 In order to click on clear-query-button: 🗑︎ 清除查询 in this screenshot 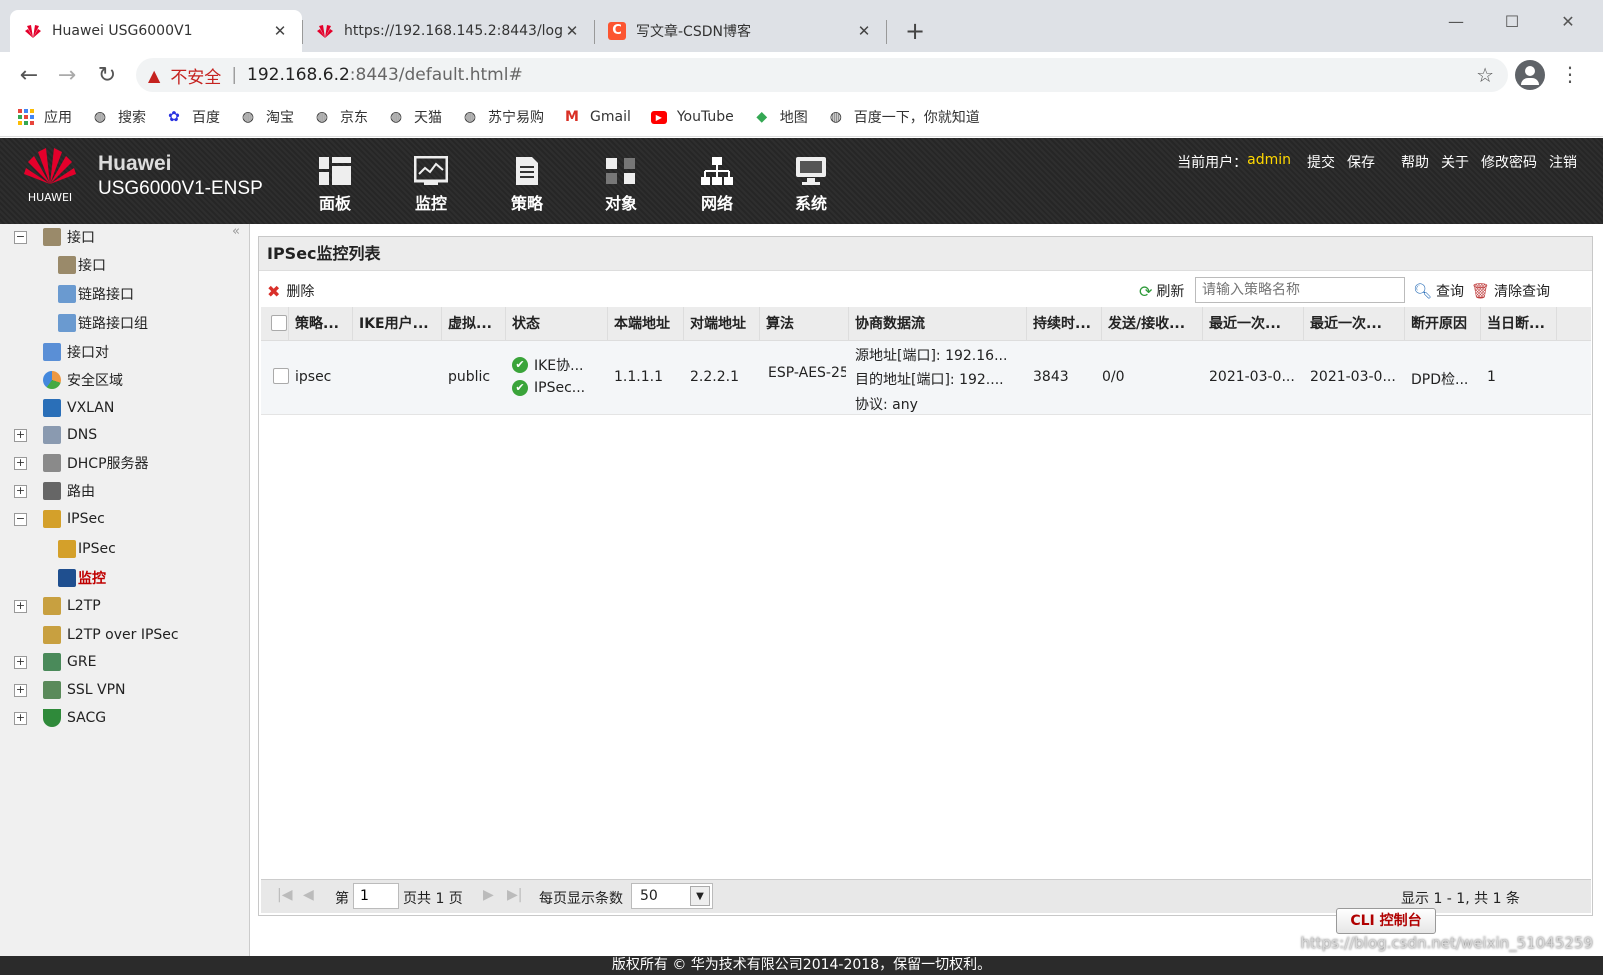, I will do `click(1510, 291)`.